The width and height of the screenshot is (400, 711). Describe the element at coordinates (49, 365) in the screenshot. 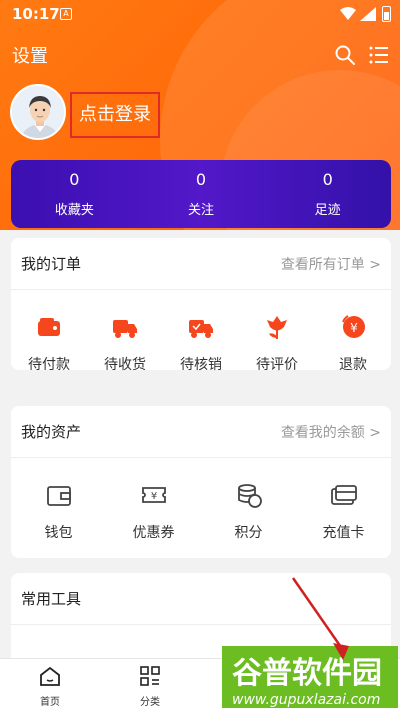

I see `order-label: 待付款` at that location.